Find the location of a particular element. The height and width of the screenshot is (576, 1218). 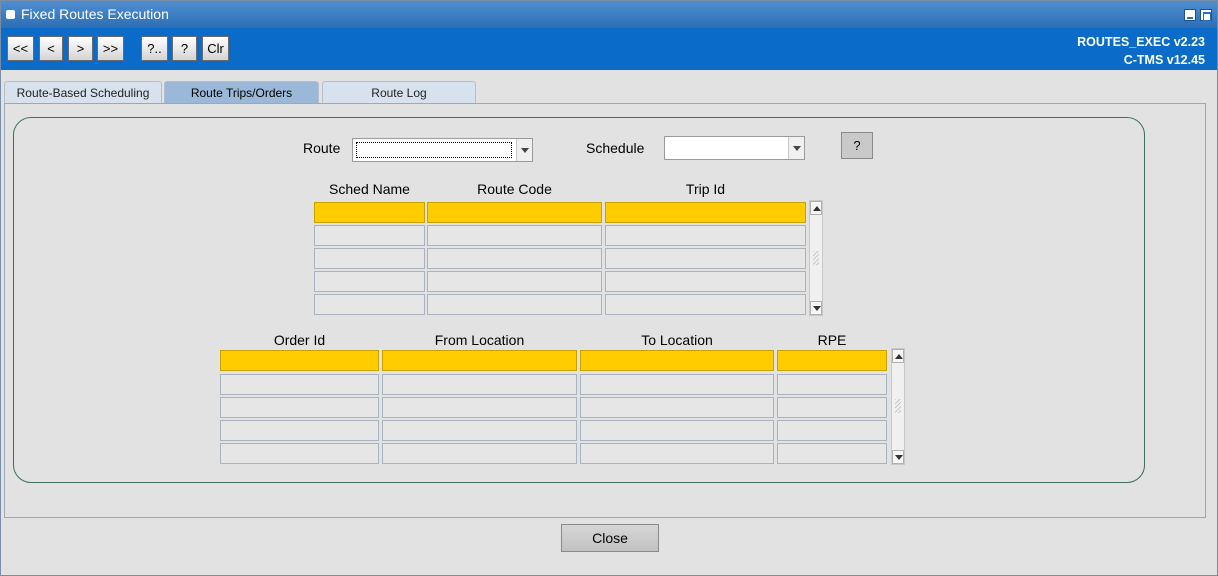

query-button: ?.. is located at coordinates (154, 48).